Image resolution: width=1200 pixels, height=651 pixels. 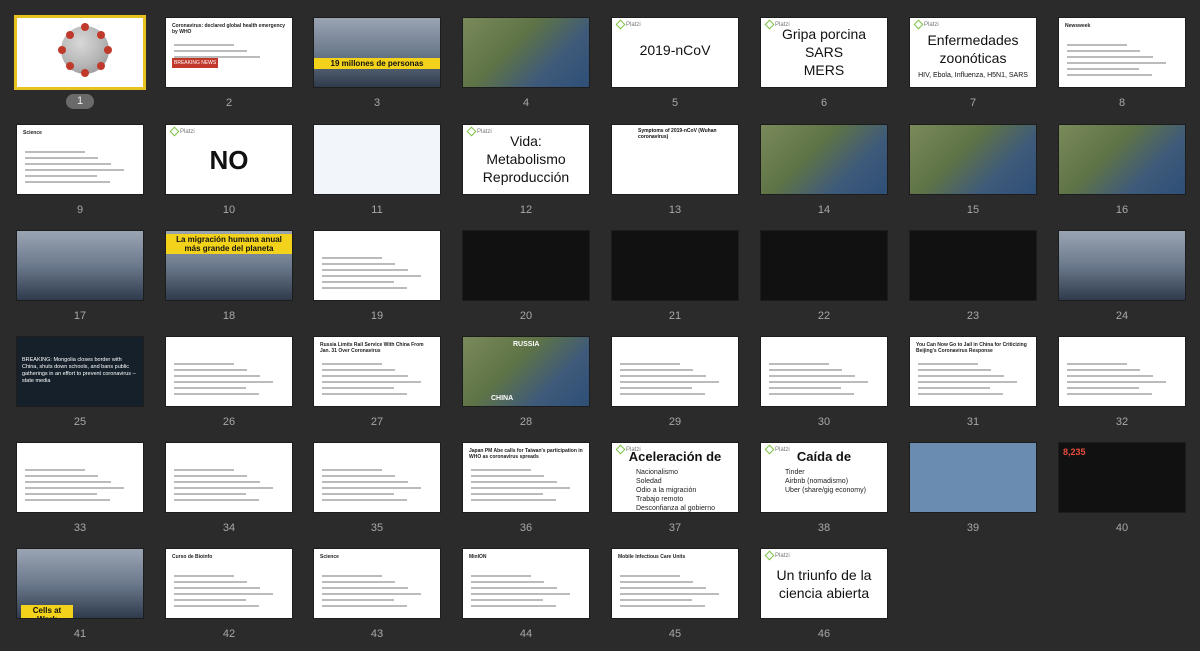 I want to click on slide-subtitle: HIV, Ebola, Influenza, H5N1, SARS, so click(x=973, y=75).